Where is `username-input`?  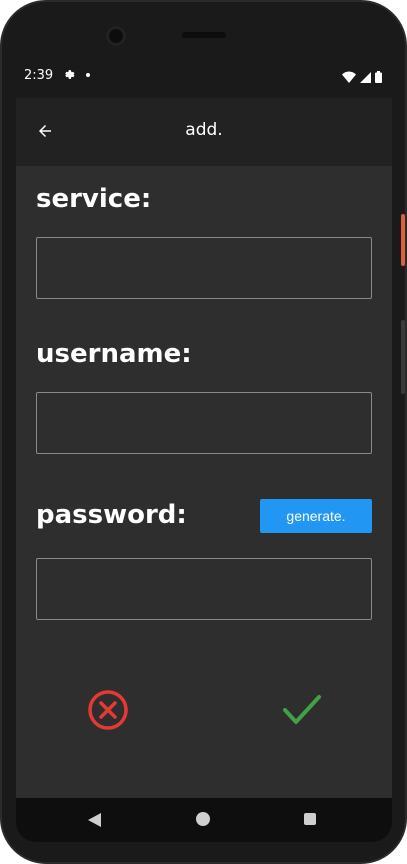 username-input is located at coordinates (204, 423).